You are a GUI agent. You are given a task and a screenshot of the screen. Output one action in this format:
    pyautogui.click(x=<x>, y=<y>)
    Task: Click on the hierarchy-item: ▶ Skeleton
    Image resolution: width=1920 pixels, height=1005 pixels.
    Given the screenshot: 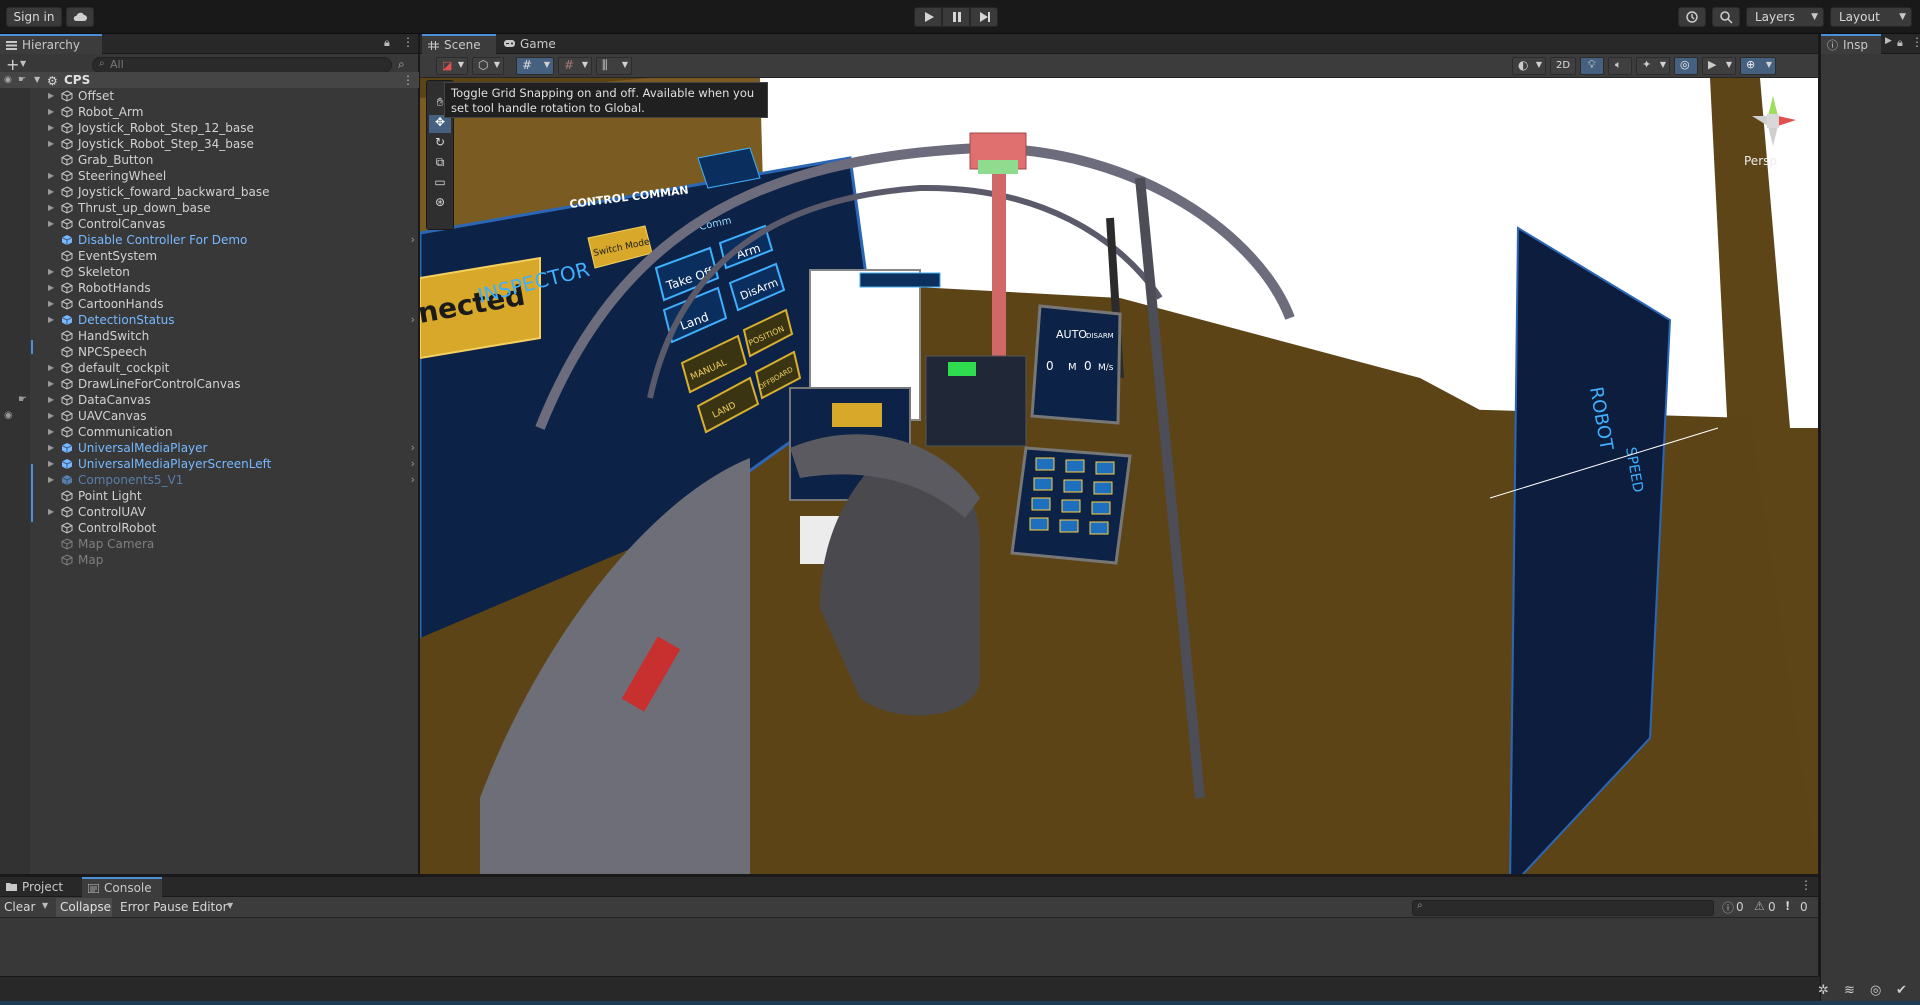 What is the action you would take?
    pyautogui.click(x=209, y=272)
    